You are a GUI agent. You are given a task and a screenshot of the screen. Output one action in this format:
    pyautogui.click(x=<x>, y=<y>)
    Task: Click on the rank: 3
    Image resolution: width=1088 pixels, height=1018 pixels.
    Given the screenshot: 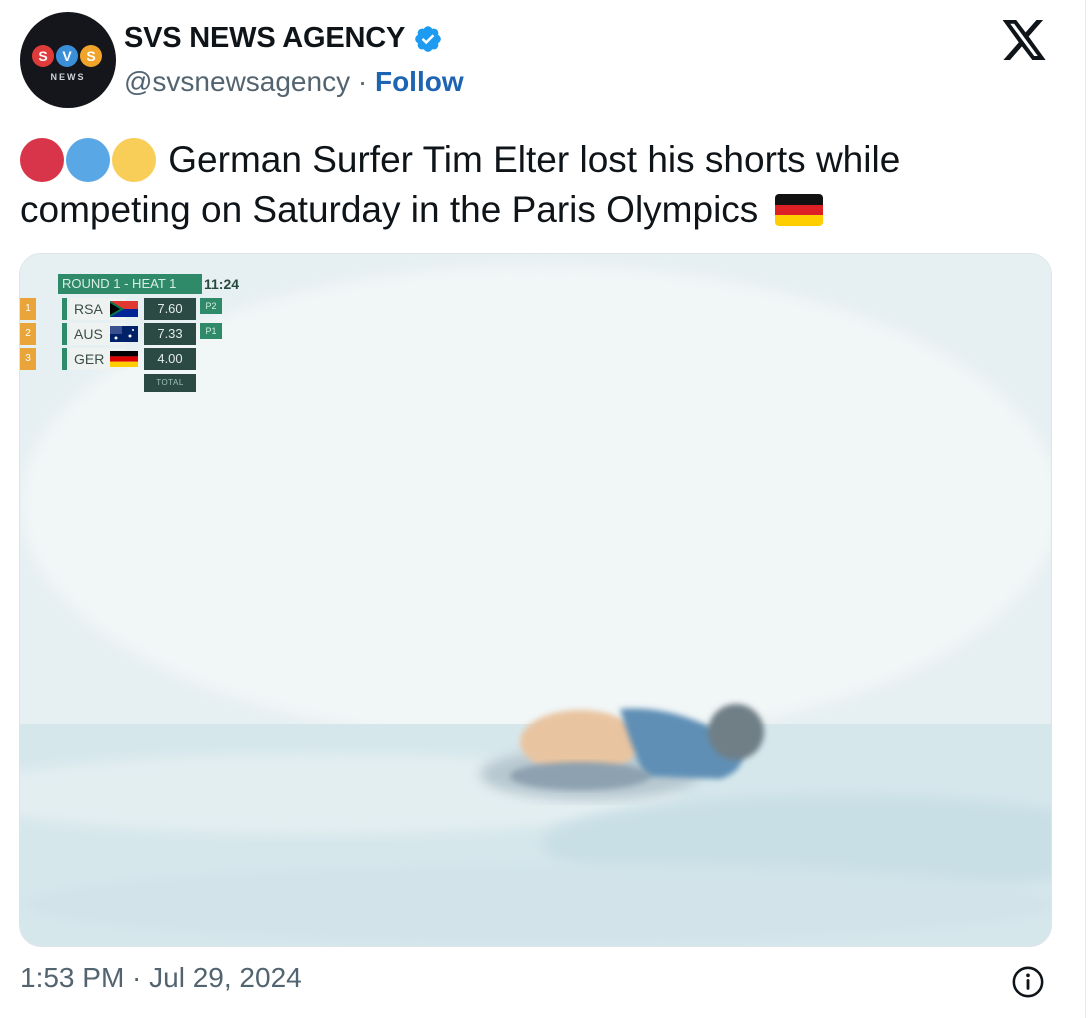 What is the action you would take?
    pyautogui.click(x=28, y=359)
    